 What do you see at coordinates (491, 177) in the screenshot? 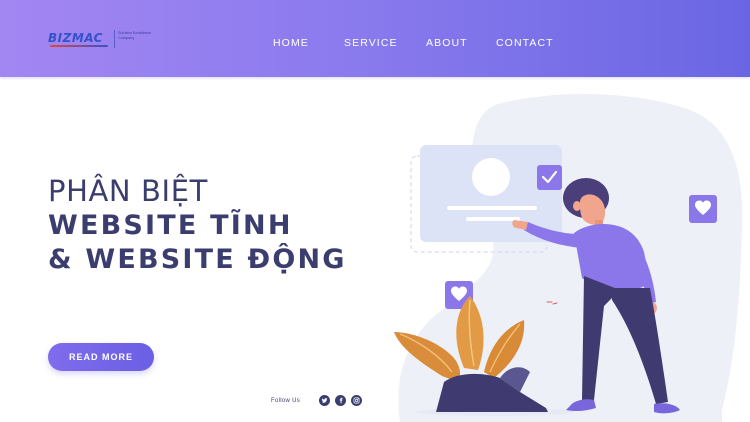
I see `profile-avatar-circle` at bounding box center [491, 177].